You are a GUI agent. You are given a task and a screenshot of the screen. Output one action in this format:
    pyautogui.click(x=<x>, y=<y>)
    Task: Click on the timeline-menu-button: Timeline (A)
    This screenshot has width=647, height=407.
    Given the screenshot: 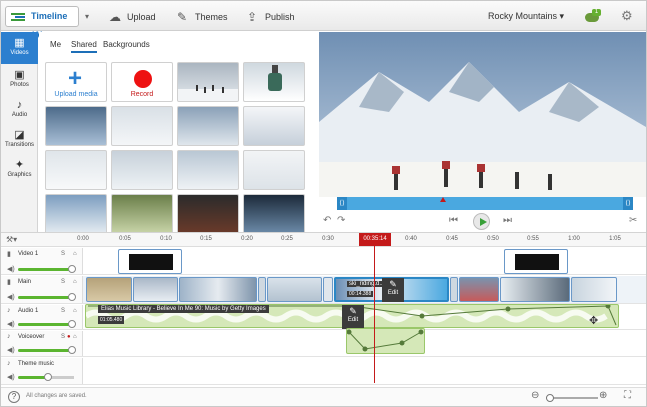 What is the action you would take?
    pyautogui.click(x=42, y=23)
    